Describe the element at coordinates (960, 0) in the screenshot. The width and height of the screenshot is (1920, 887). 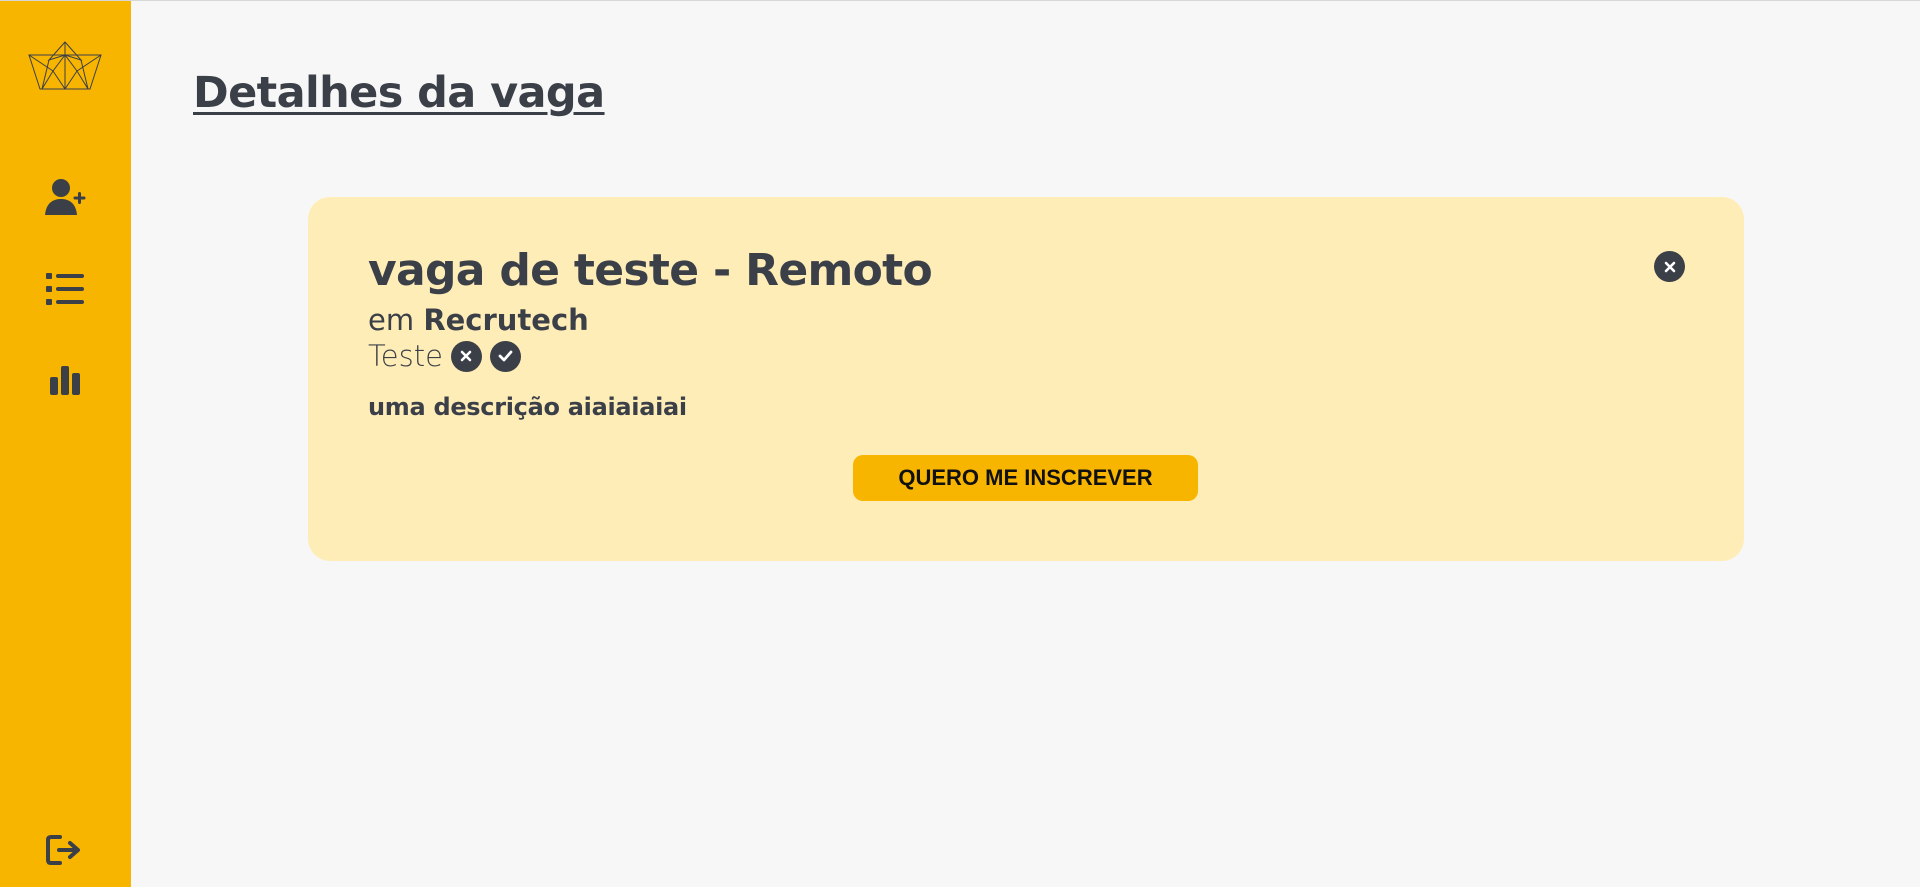
I see `top-border` at that location.